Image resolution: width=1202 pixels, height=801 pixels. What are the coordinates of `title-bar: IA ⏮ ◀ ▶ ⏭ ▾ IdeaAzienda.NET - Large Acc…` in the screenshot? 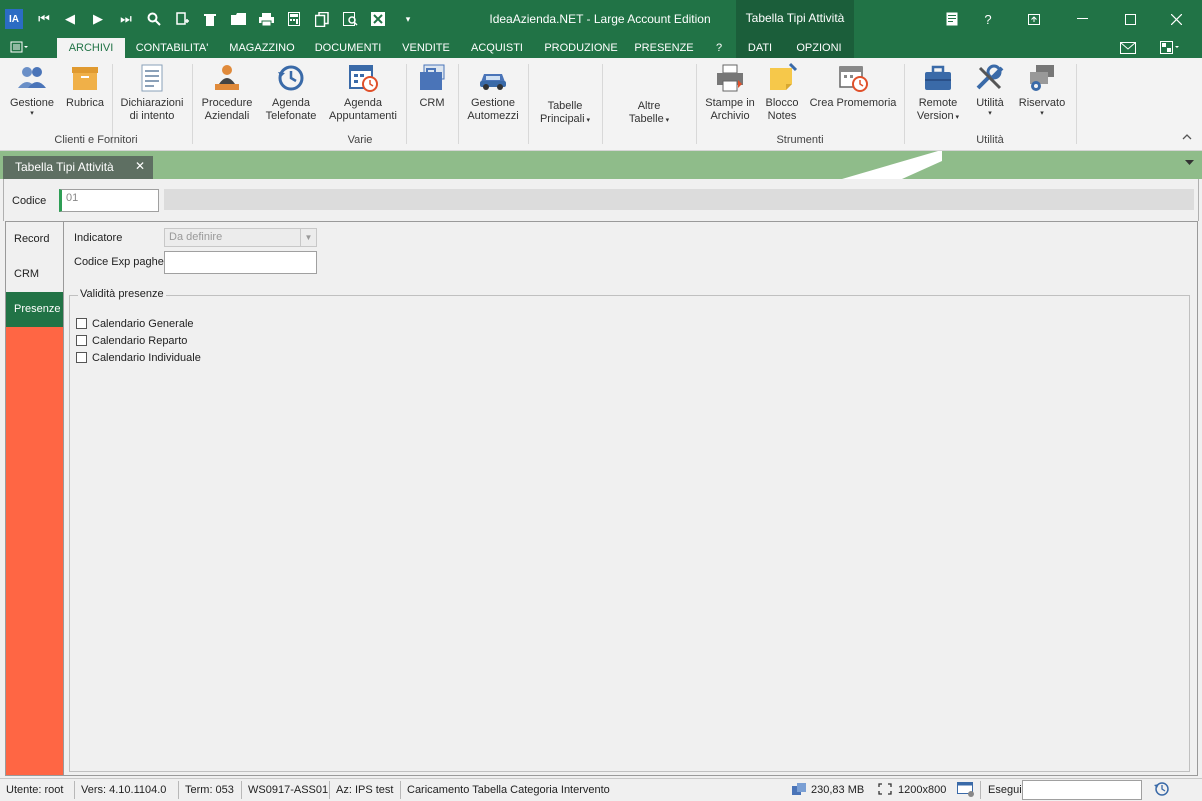 It's located at (601, 19).